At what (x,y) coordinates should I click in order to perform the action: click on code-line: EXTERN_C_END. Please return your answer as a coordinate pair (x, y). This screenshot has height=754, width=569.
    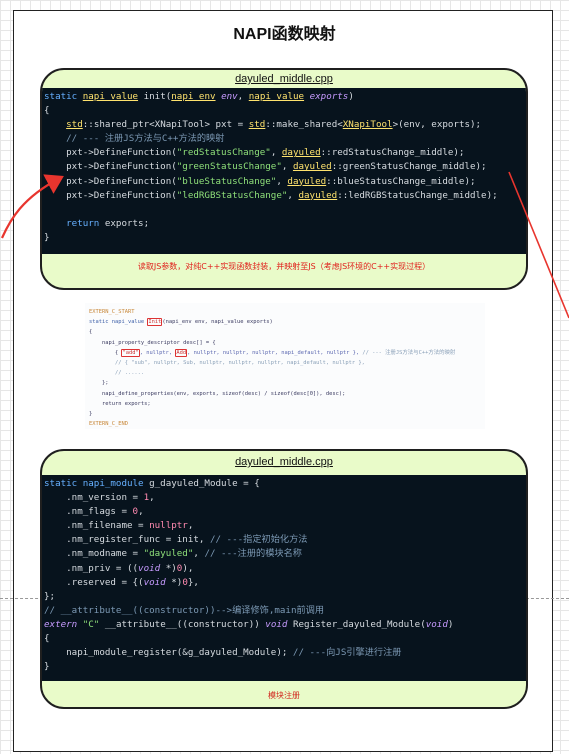
    Looking at the image, I should click on (108, 424).